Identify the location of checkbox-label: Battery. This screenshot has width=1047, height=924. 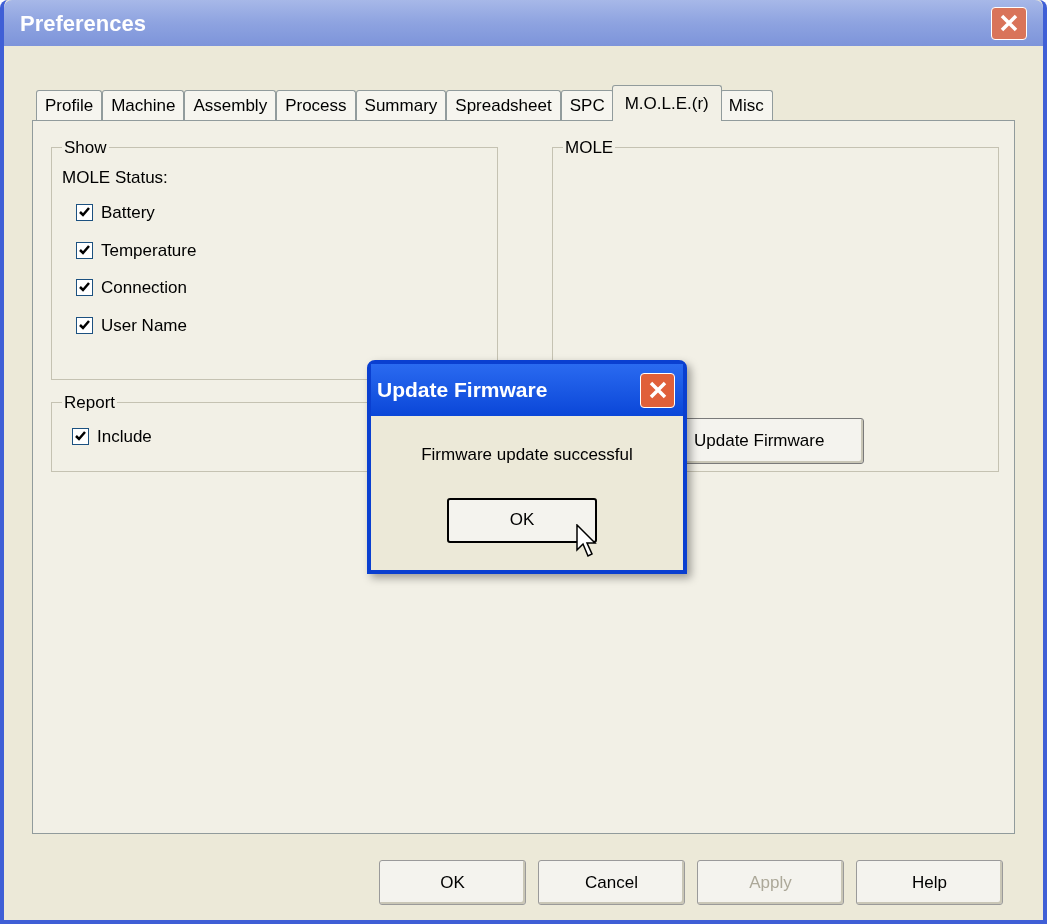
(128, 213).